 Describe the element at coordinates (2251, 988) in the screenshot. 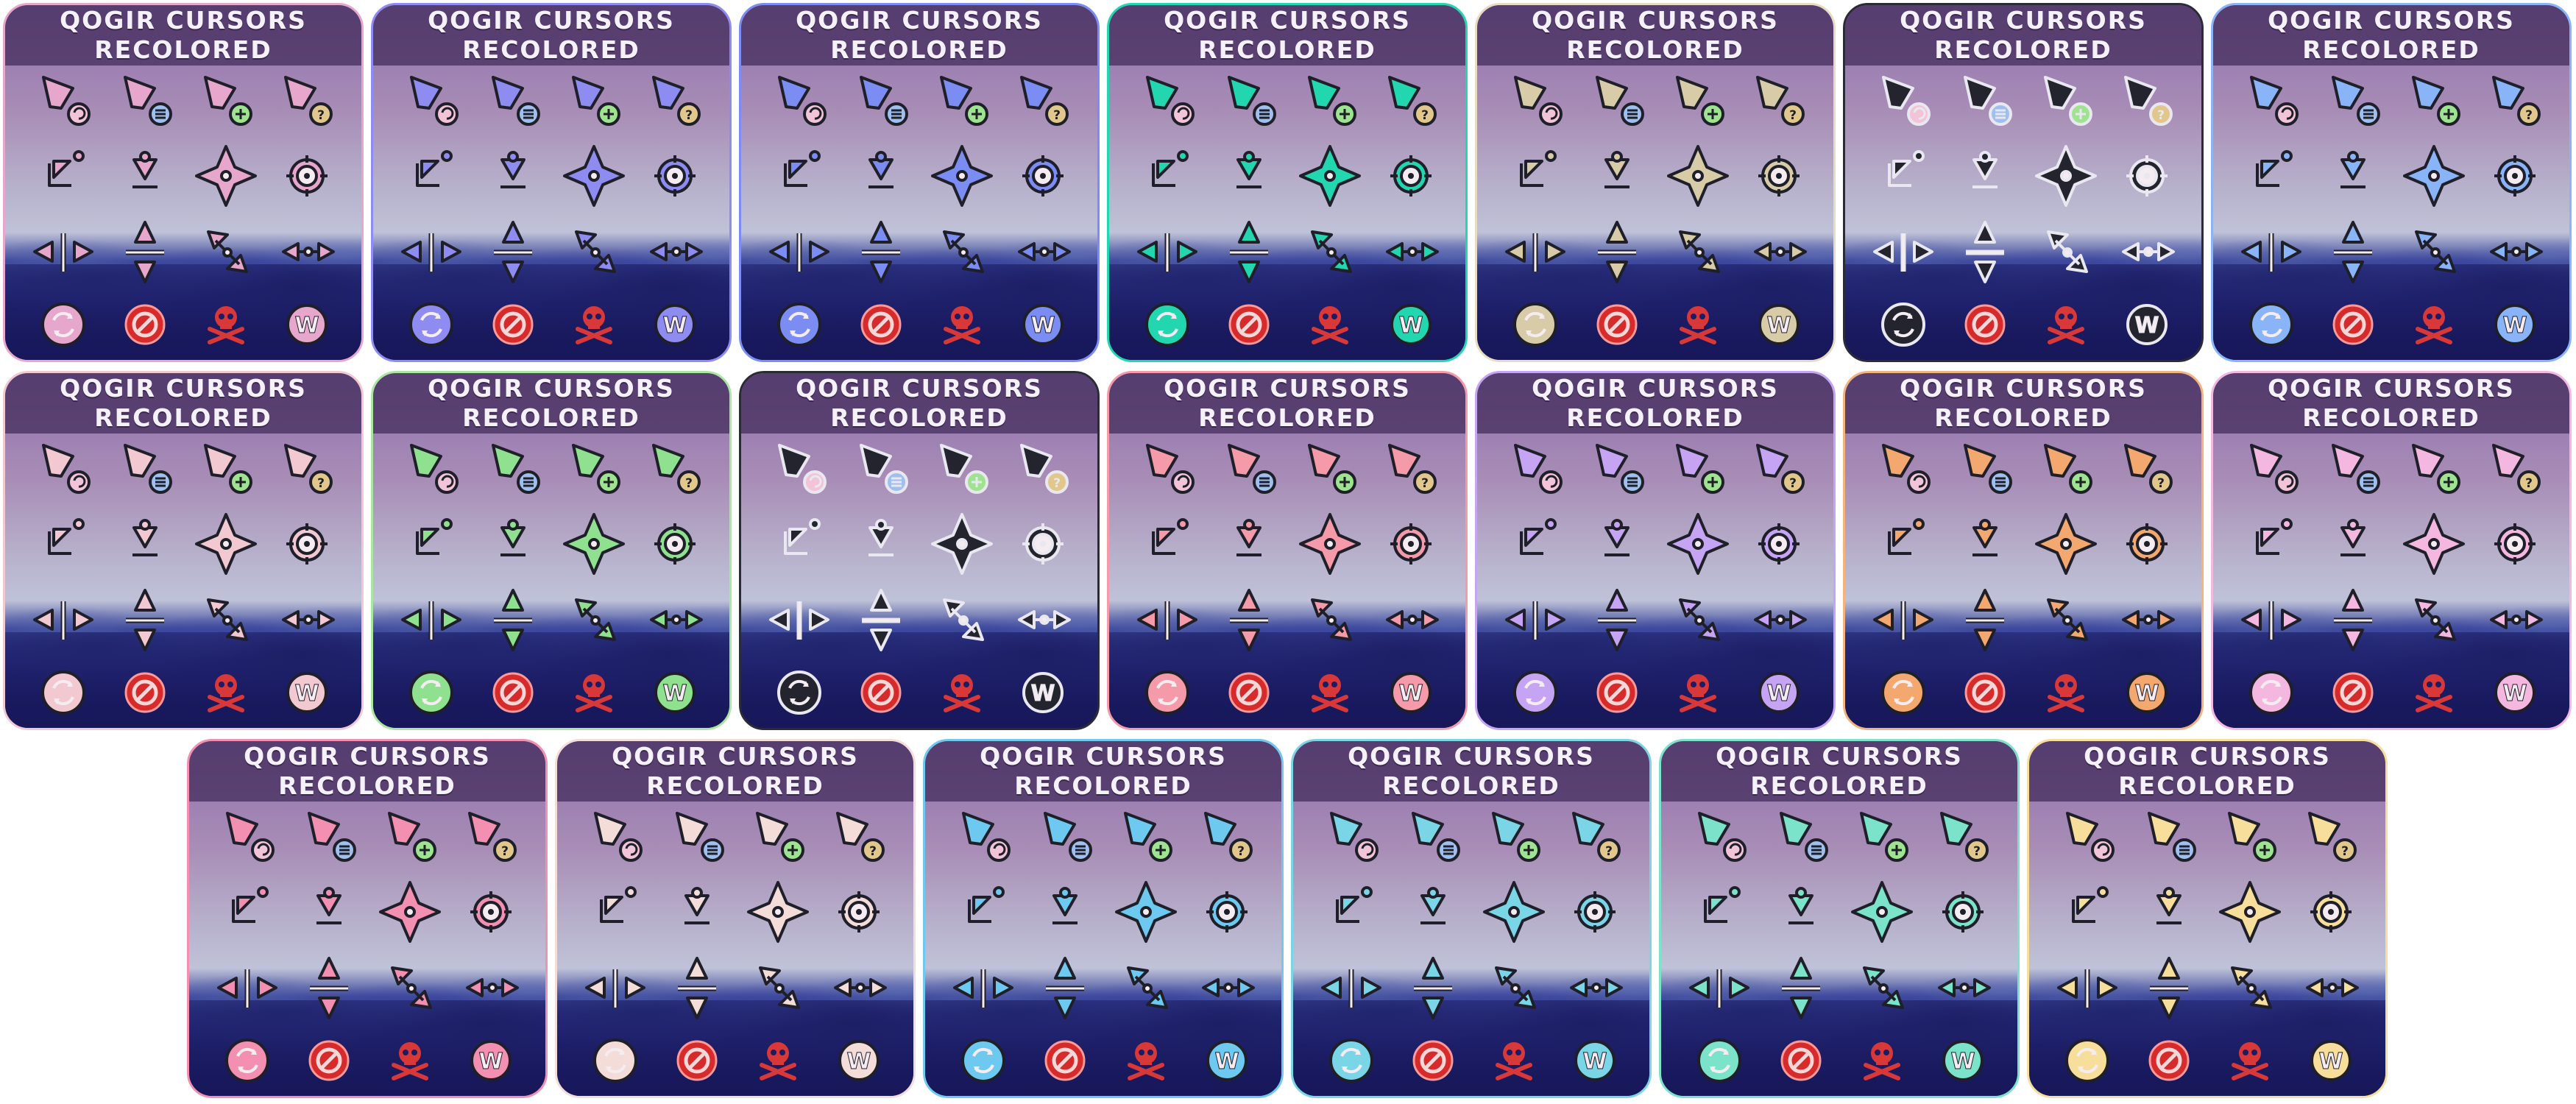

I see `resize-diagonal-icon` at that location.